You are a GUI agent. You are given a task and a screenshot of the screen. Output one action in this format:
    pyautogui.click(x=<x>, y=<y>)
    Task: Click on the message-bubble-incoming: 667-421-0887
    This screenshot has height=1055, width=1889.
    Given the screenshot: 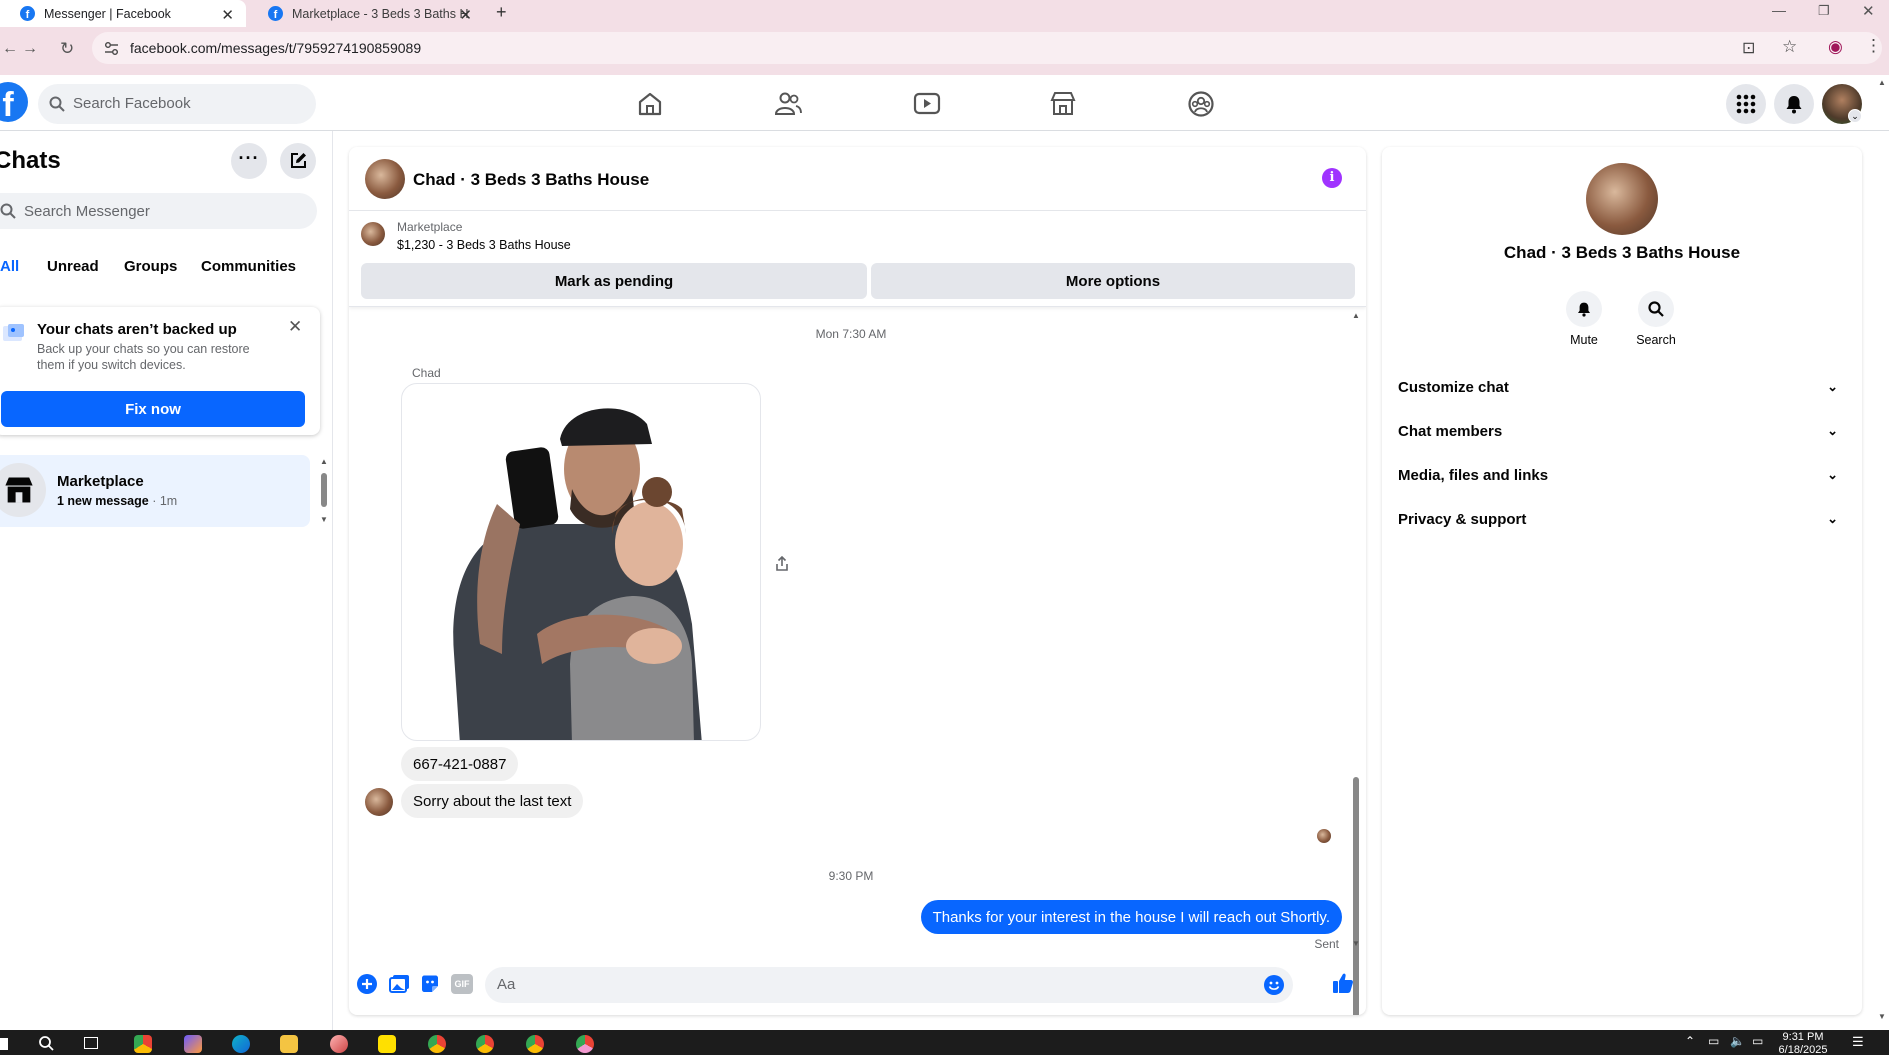 What is the action you would take?
    pyautogui.click(x=460, y=764)
    